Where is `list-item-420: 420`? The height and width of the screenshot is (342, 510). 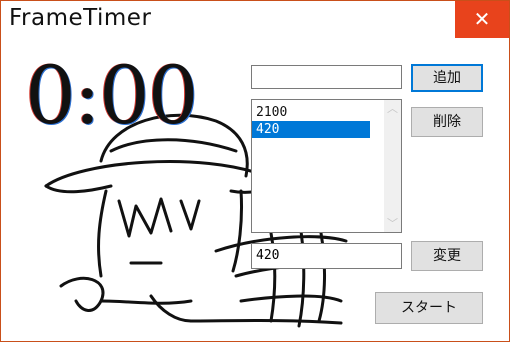 list-item-420: 420 is located at coordinates (311, 129).